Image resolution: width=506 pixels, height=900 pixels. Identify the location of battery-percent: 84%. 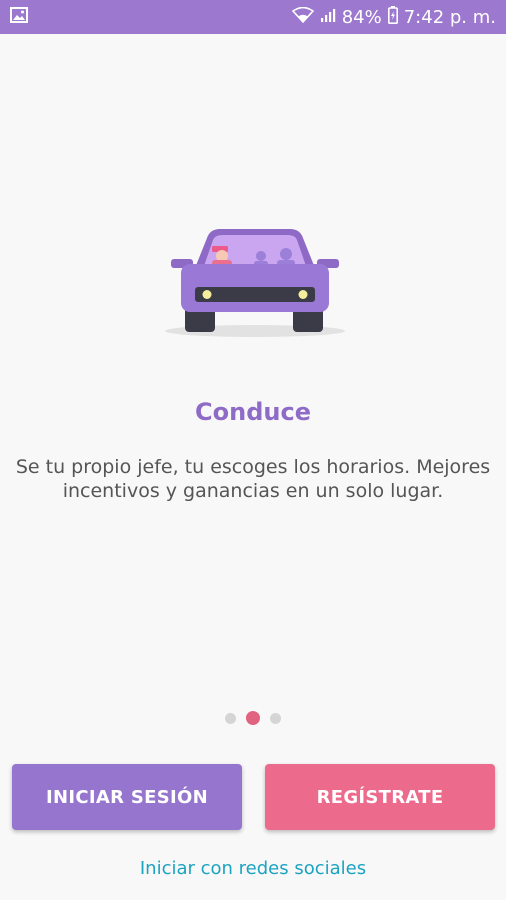
(361, 17).